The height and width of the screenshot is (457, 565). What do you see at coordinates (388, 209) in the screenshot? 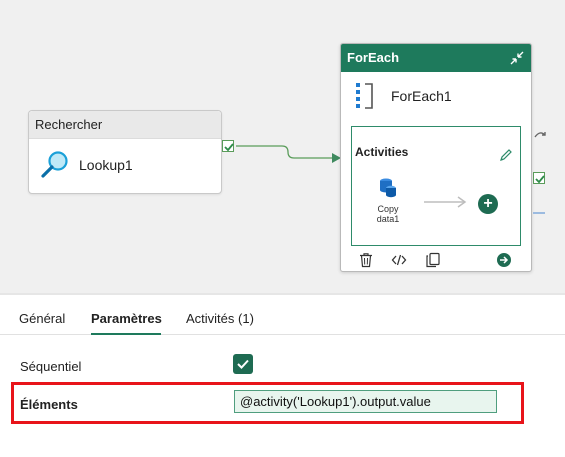
I see `copy-activity-label-line1: Copy` at bounding box center [388, 209].